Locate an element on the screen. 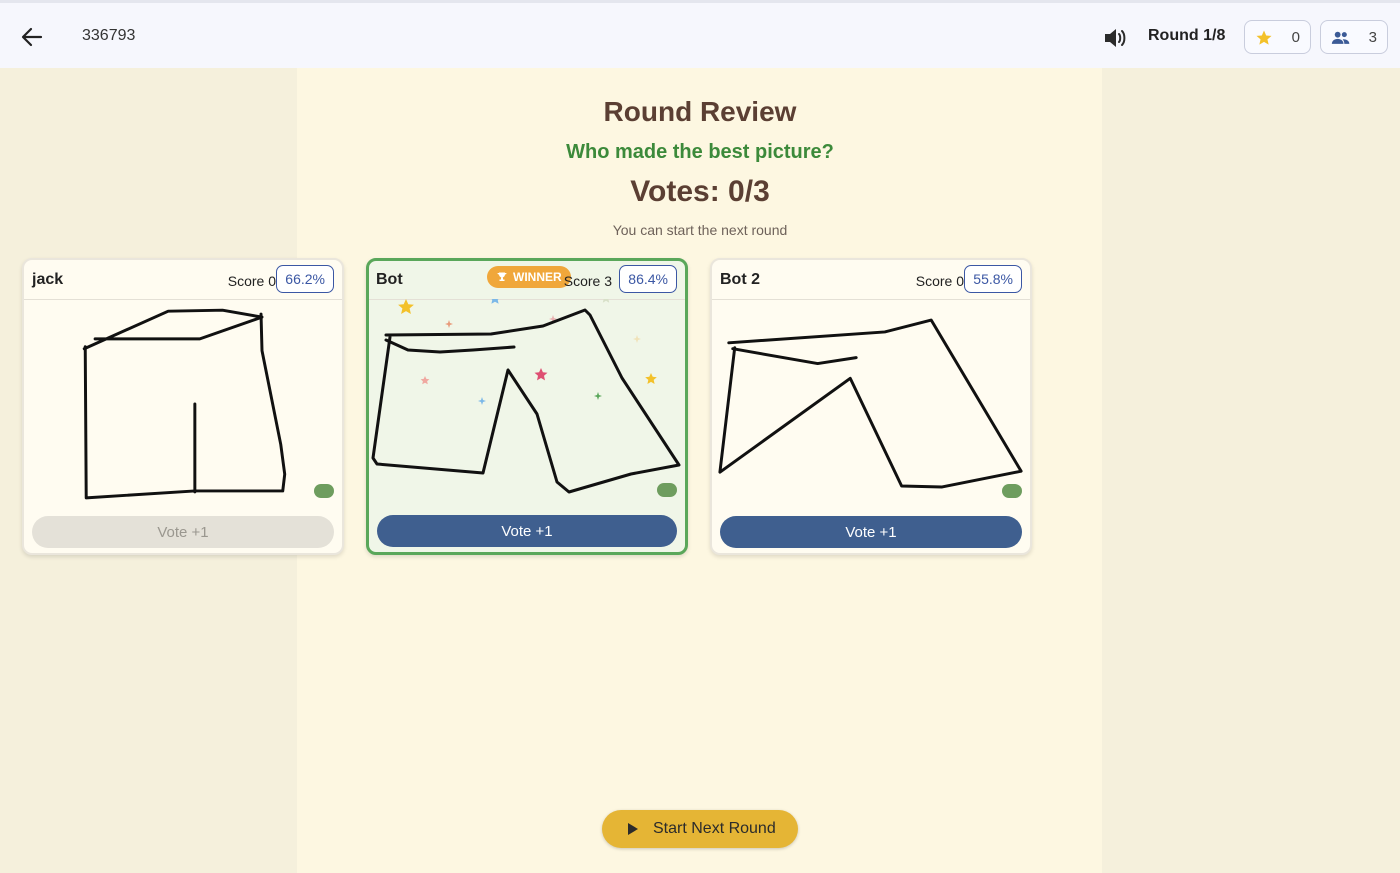  back-arrow-icon is located at coordinates (32, 37).